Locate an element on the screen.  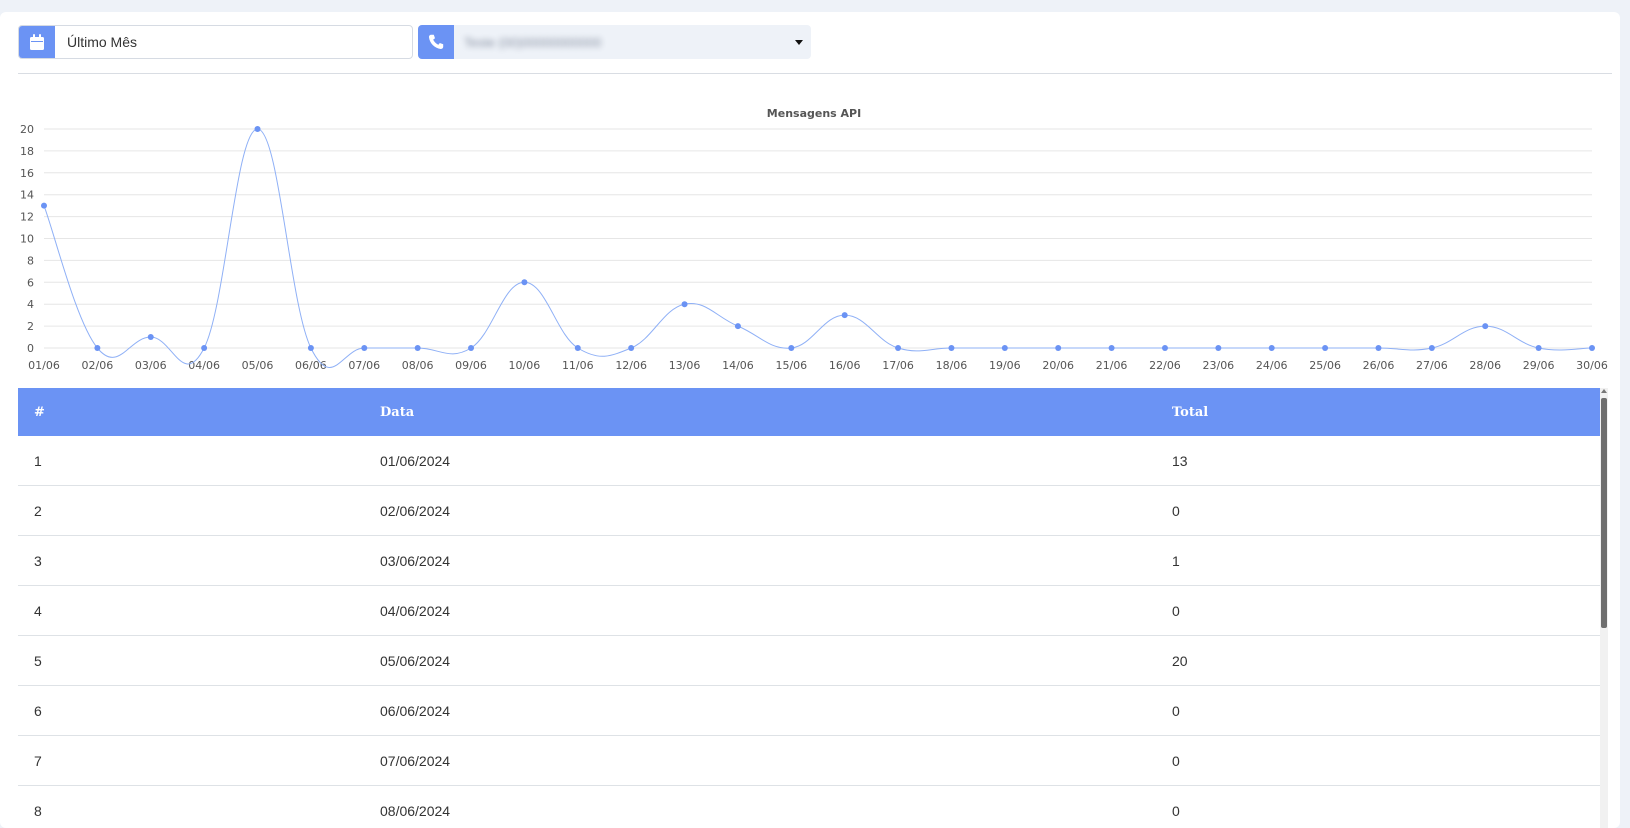
phone-select: Teste (00)00000000000 is located at coordinates (614, 42).